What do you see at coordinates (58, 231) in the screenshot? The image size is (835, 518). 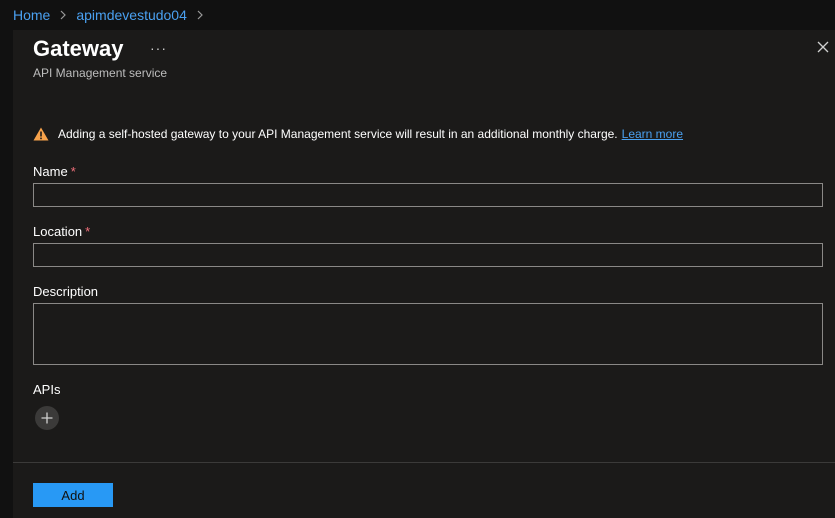 I see `location-label-text: Location` at bounding box center [58, 231].